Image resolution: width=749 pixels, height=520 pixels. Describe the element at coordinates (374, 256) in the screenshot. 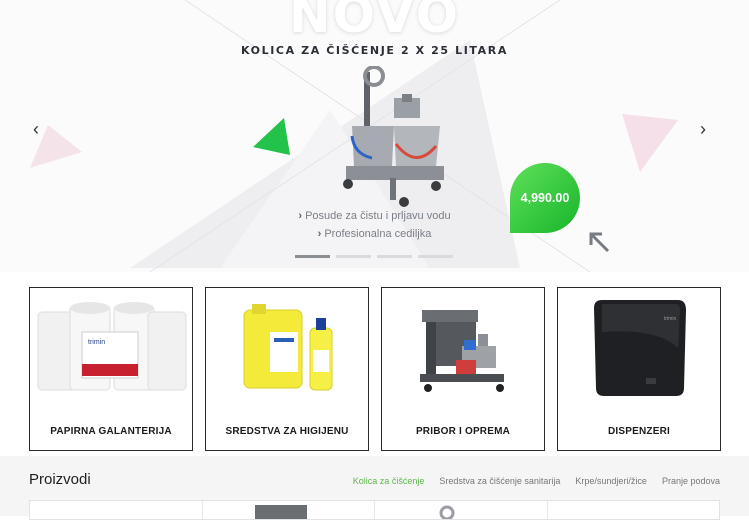

I see `slider-pagination` at that location.